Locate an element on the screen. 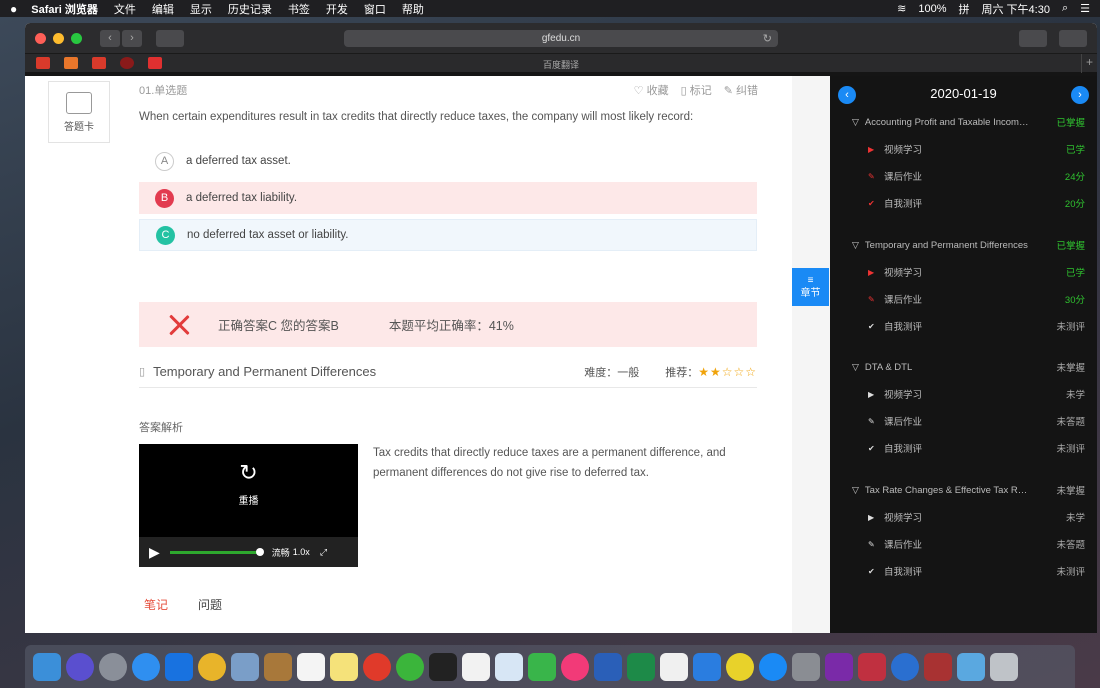  replay-label: 重播 is located at coordinates (248, 499).